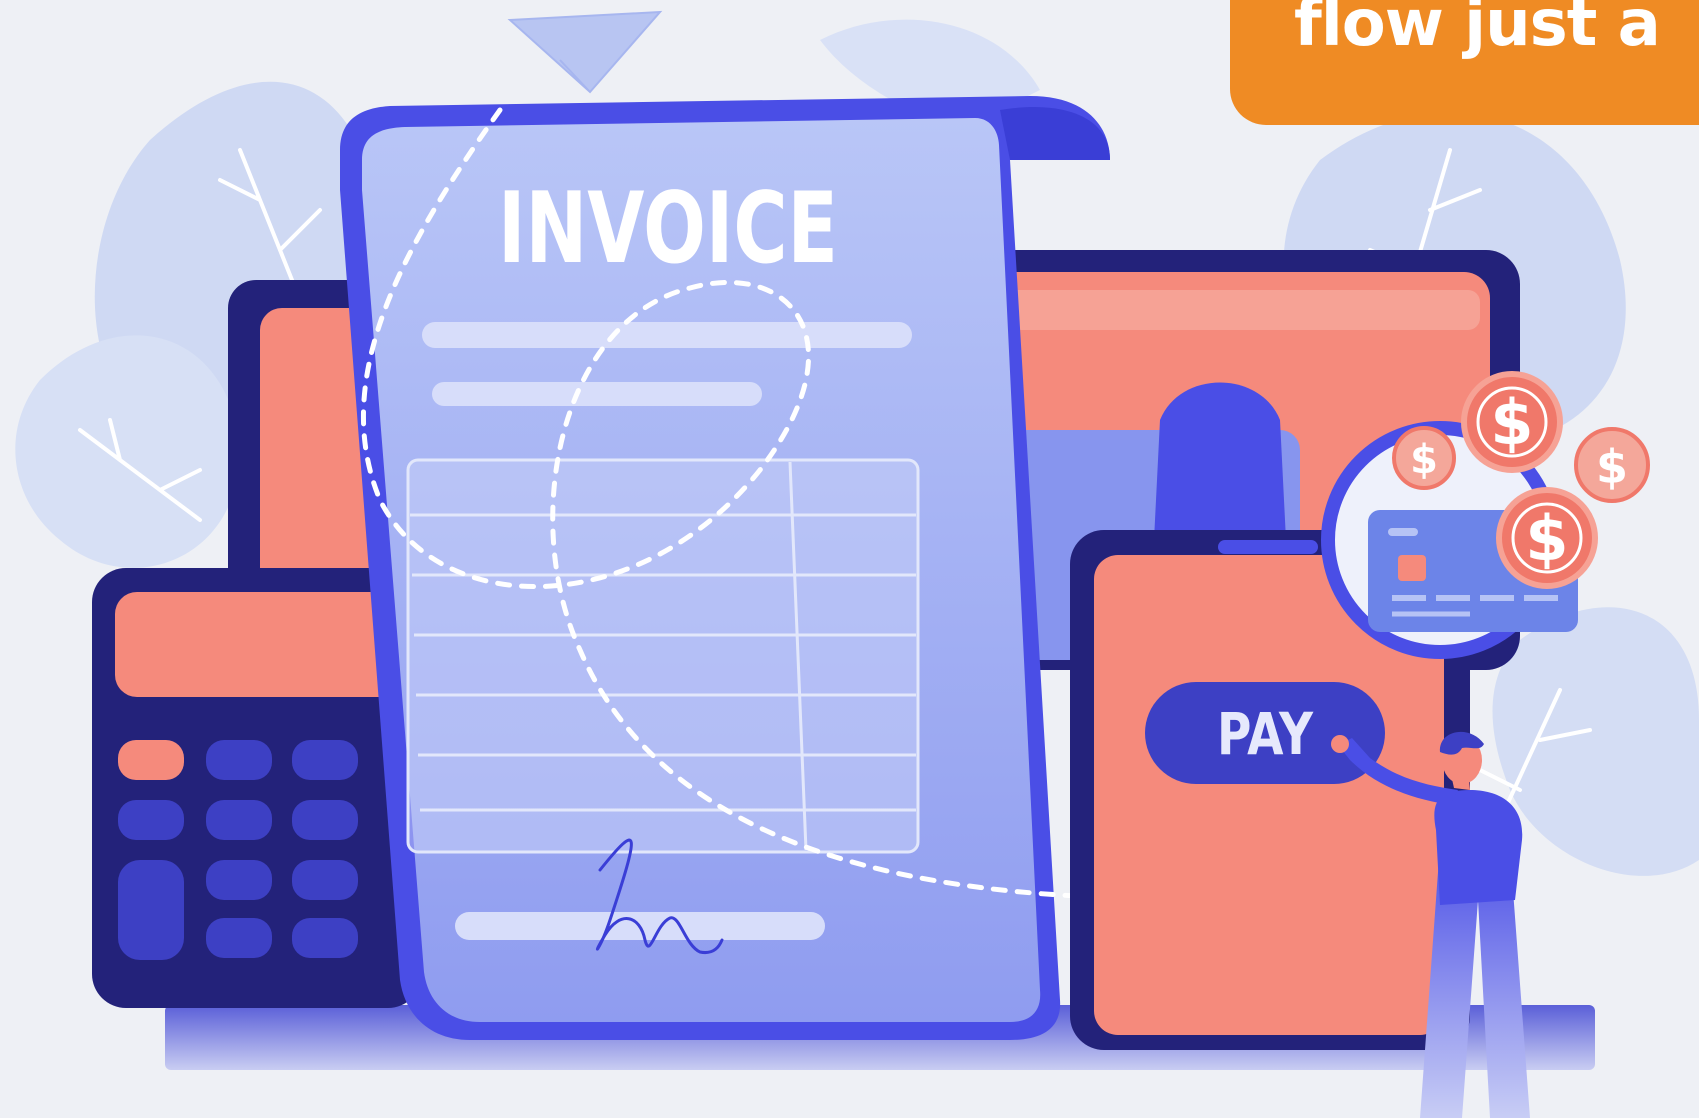 Image resolution: width=1699 pixels, height=1118 pixels. I want to click on calculator, so click(257, 788).